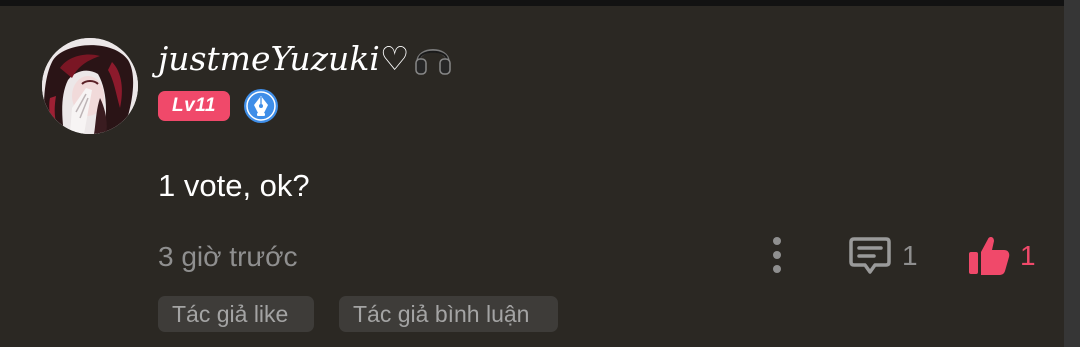 This screenshot has height=347, width=1080. What do you see at coordinates (194, 106) in the screenshot?
I see `level-badge: Lv11` at bounding box center [194, 106].